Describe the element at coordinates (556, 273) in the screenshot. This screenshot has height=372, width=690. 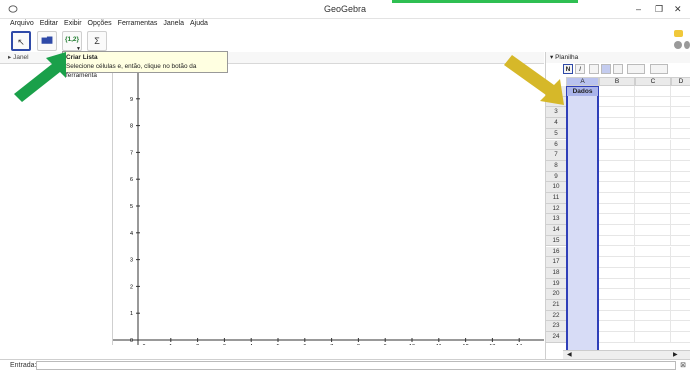
I see `row-header: 18` at that location.